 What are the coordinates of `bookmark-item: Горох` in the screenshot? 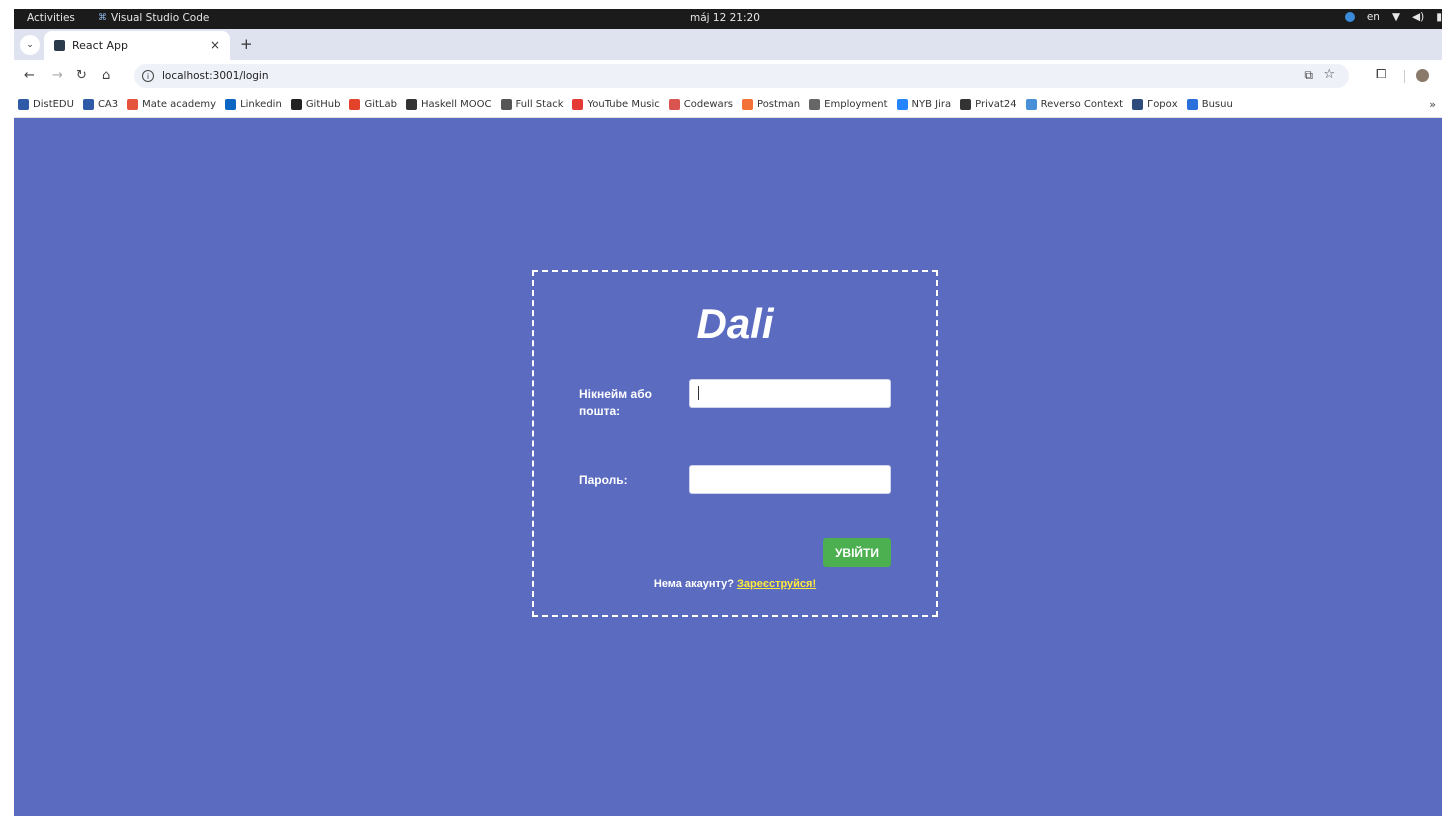 It's located at (1155, 104).